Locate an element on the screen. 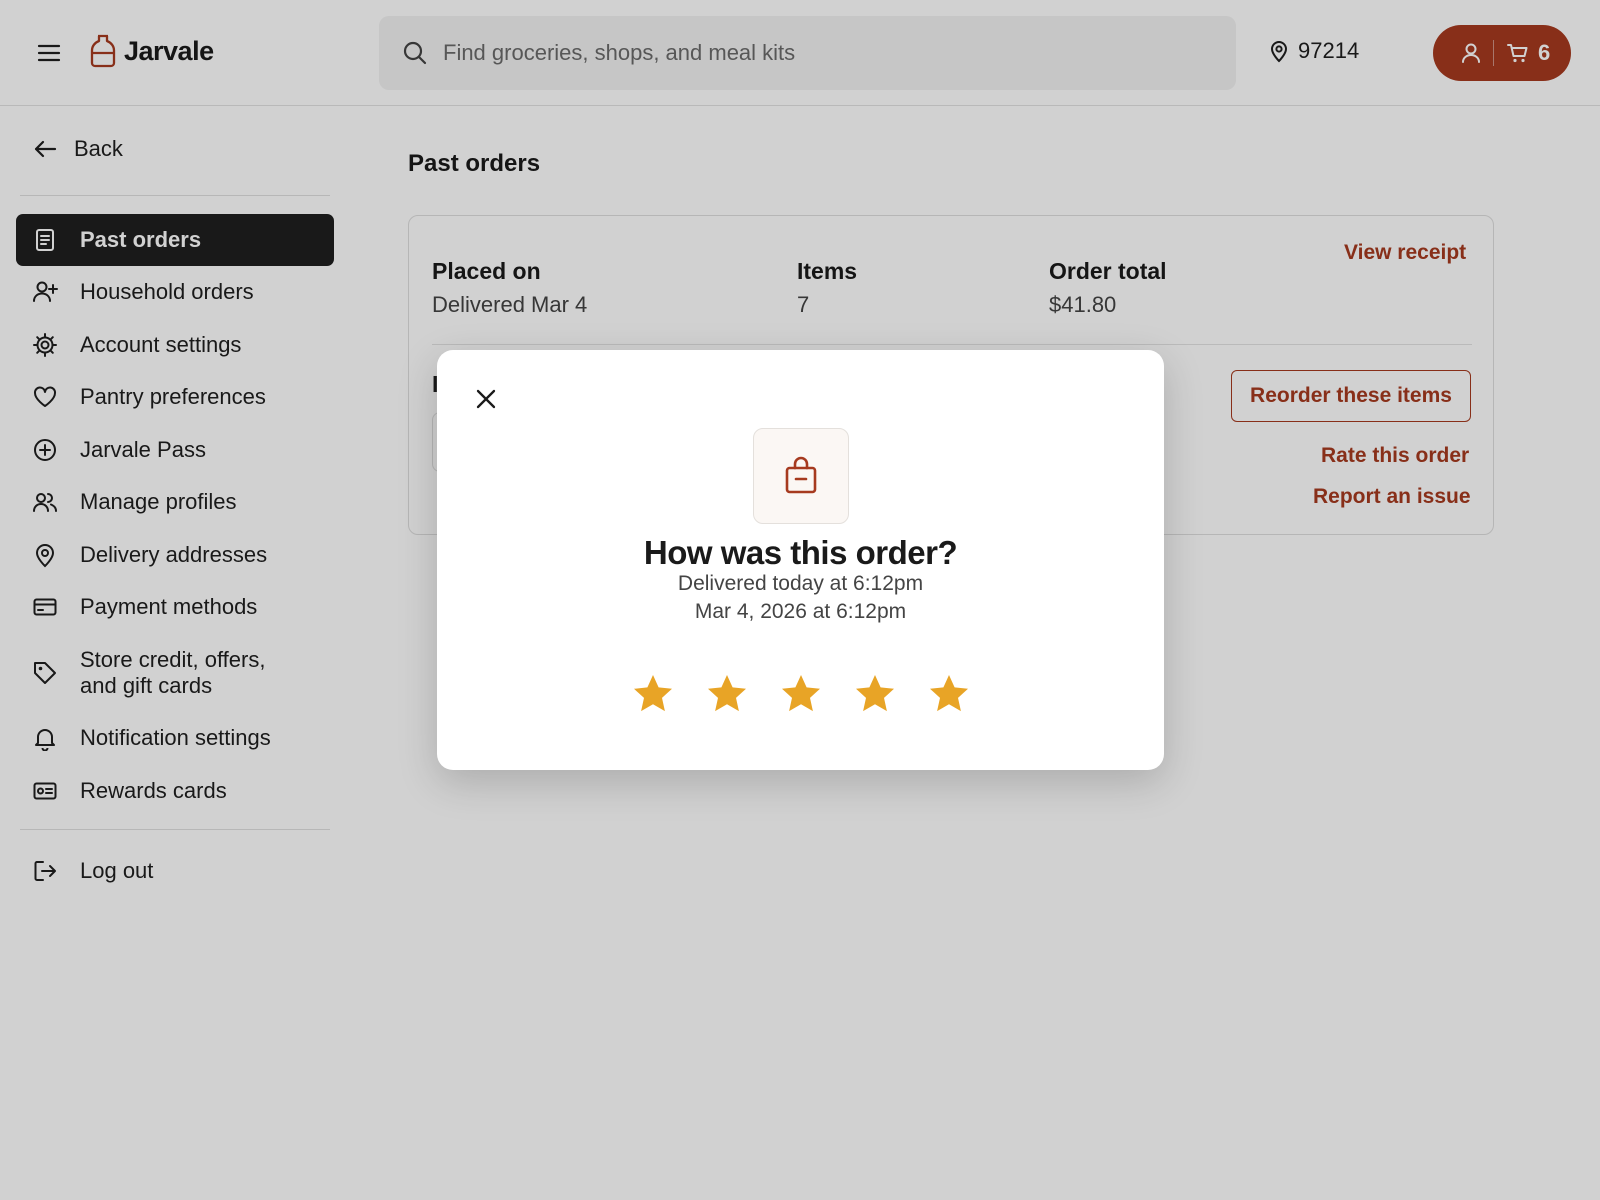  close-button is located at coordinates (486, 399).